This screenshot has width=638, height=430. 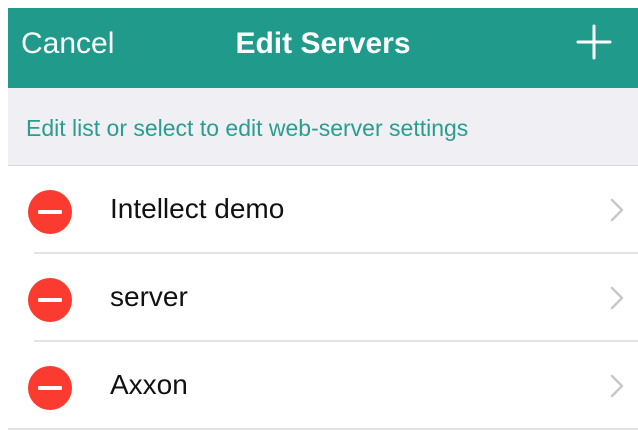 I want to click on add-server-button, so click(x=594, y=42).